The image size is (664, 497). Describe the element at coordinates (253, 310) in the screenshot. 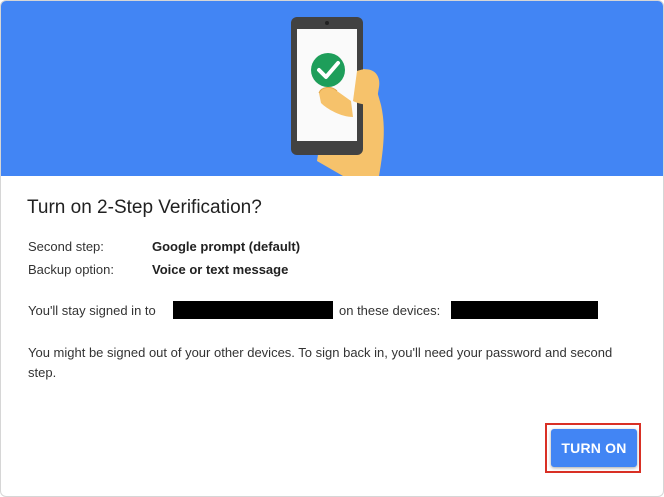

I see `redacted-account` at that location.